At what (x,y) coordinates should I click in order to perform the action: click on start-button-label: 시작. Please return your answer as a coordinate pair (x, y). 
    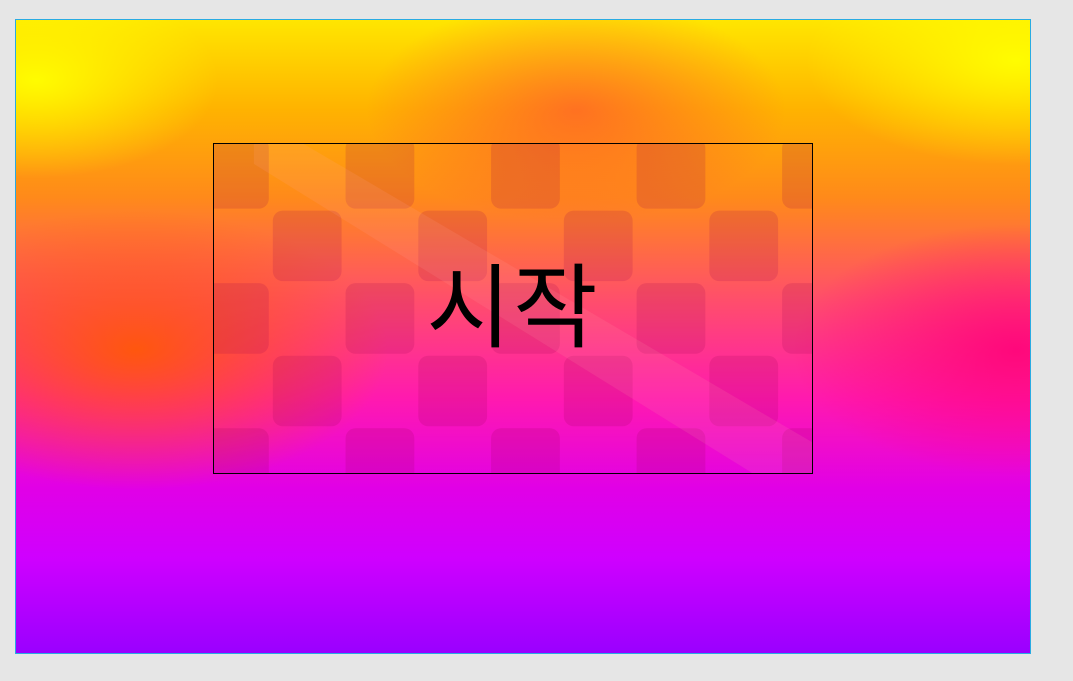
    Looking at the image, I should click on (513, 308).